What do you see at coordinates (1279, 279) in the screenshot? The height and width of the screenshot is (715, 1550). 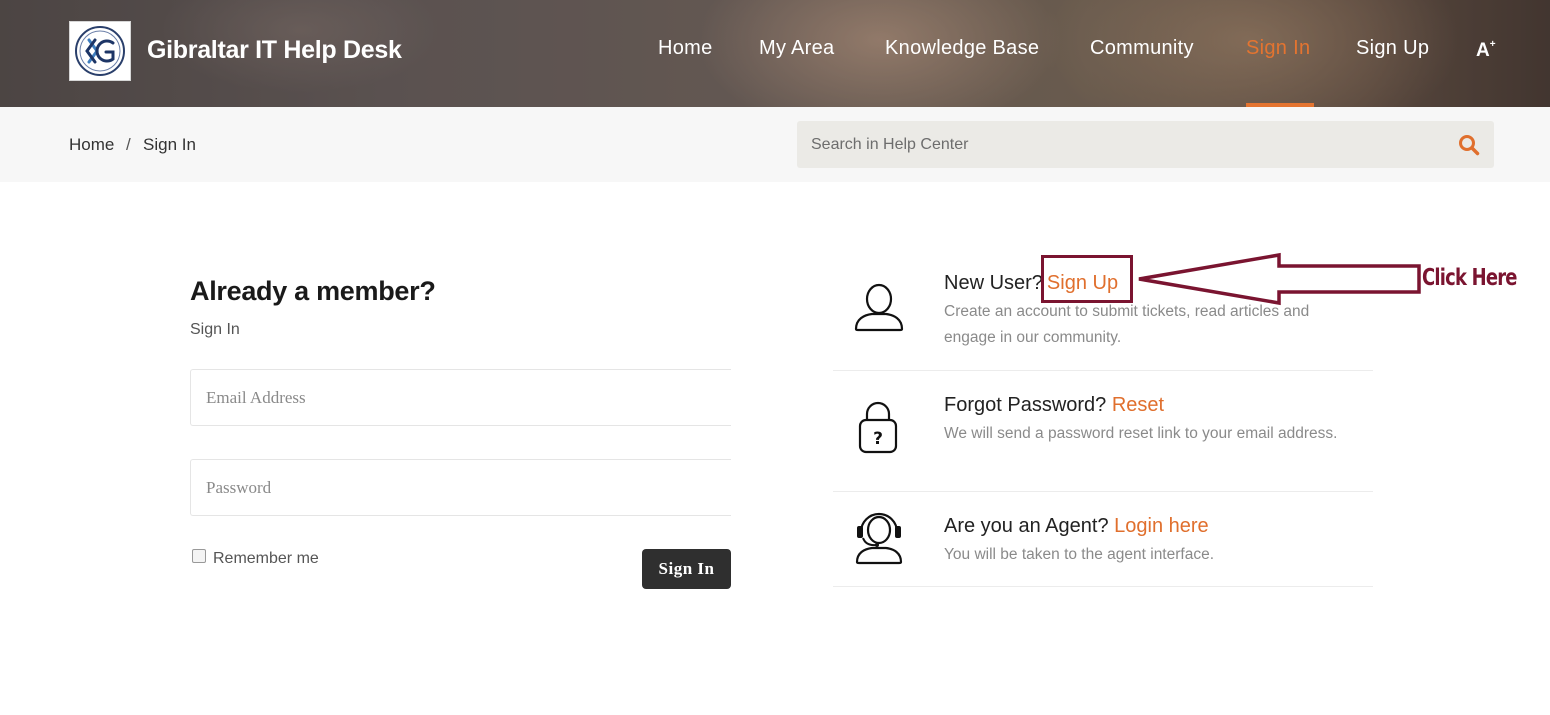 I see `annotation-arrow-icon` at bounding box center [1279, 279].